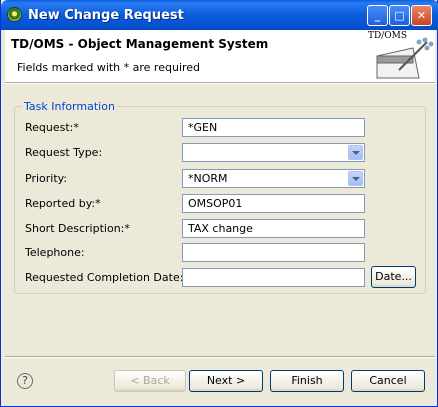 Image resolution: width=438 pixels, height=407 pixels. Describe the element at coordinates (273, 203) in the screenshot. I see `reported-by-input: OMSOP01` at that location.